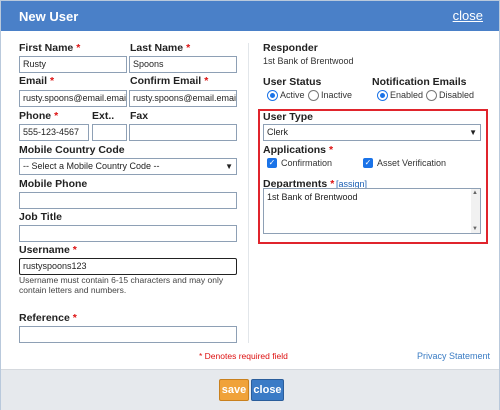 This screenshot has height=410, width=500. I want to click on last-name-input: Spoons, so click(183, 64).